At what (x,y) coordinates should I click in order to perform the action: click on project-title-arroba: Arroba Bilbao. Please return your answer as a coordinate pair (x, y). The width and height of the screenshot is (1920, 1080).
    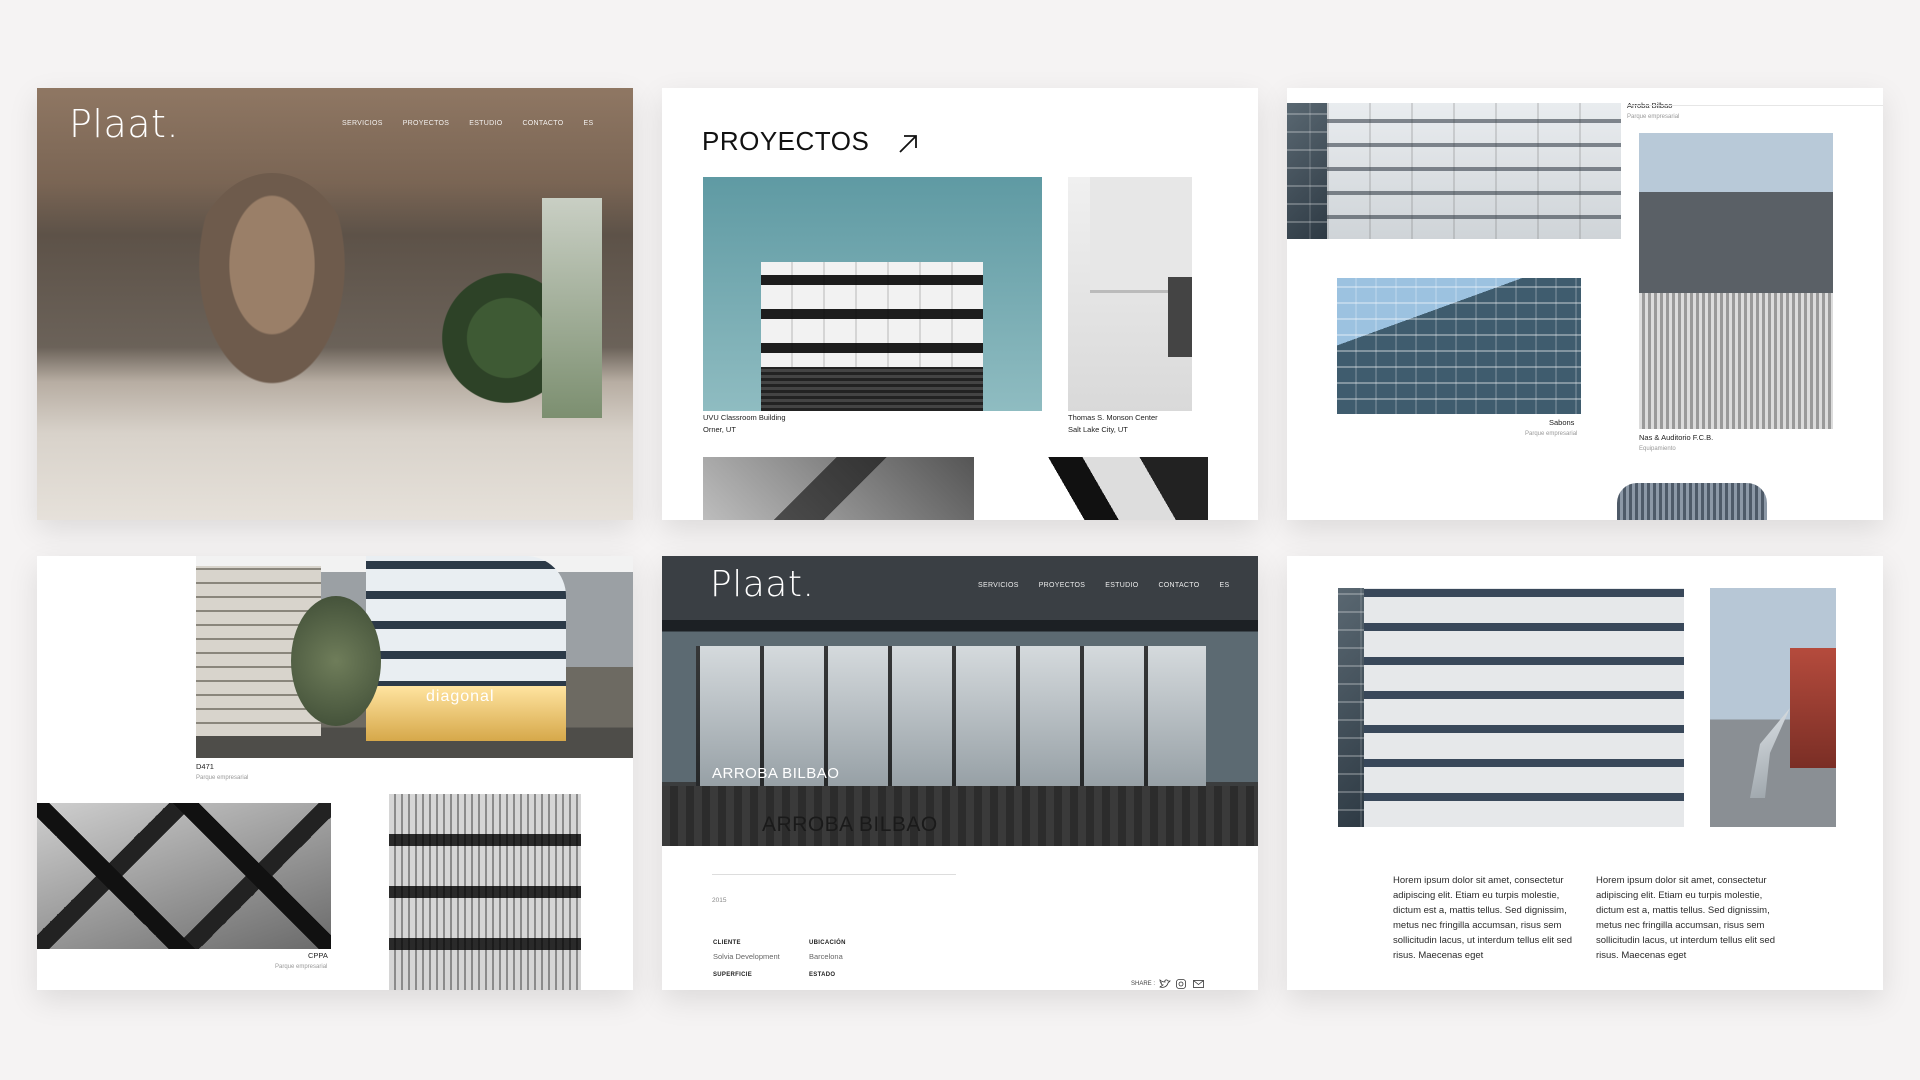
    Looking at the image, I should click on (1649, 106).